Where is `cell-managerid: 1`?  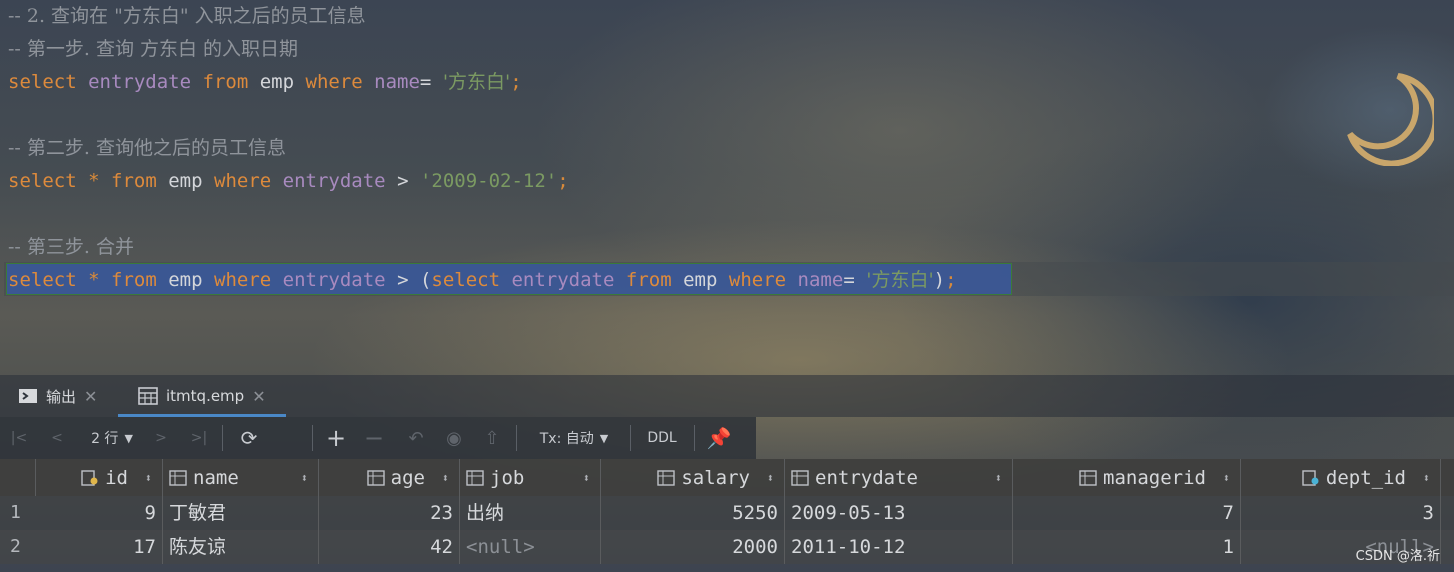
cell-managerid: 1 is located at coordinates (1127, 547).